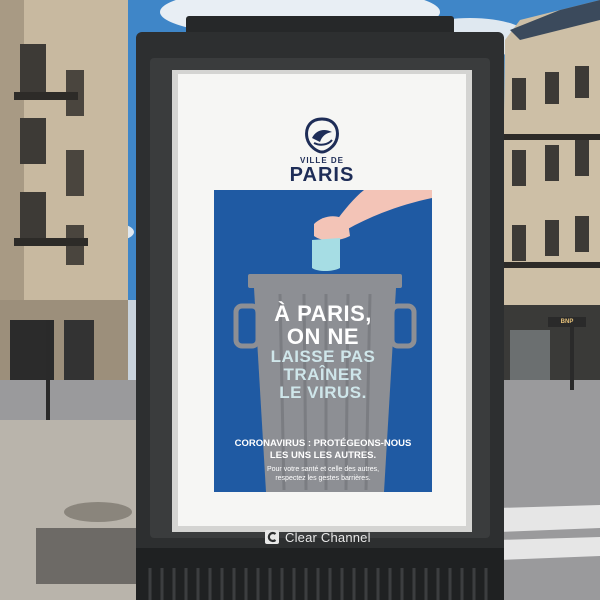 The image size is (600, 600). I want to click on clear-channel-branding: Clear Channel, so click(317, 537).